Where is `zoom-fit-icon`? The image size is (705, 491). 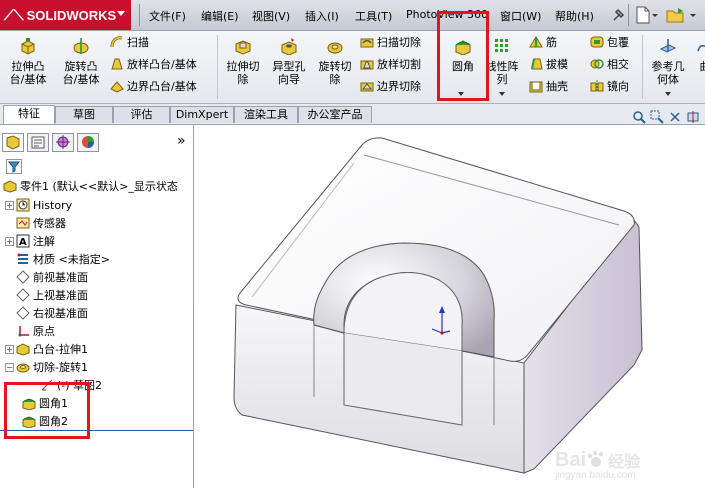
zoom-fit-icon is located at coordinates (639, 117).